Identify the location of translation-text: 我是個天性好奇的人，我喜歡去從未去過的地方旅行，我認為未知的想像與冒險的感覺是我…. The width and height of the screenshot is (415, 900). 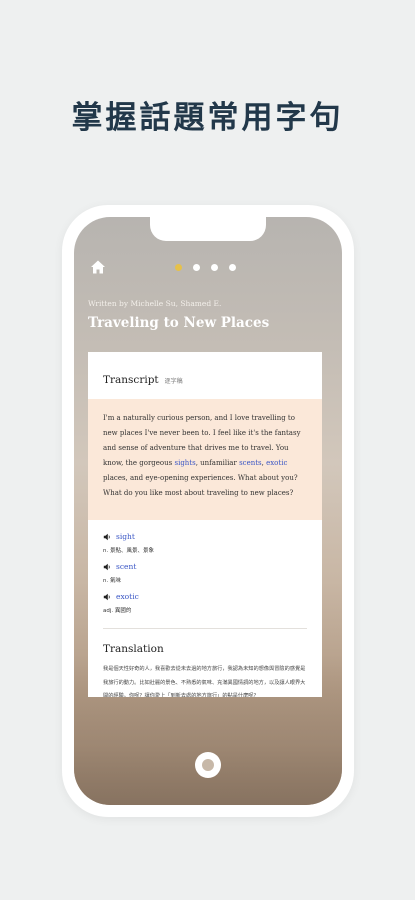
(204, 681).